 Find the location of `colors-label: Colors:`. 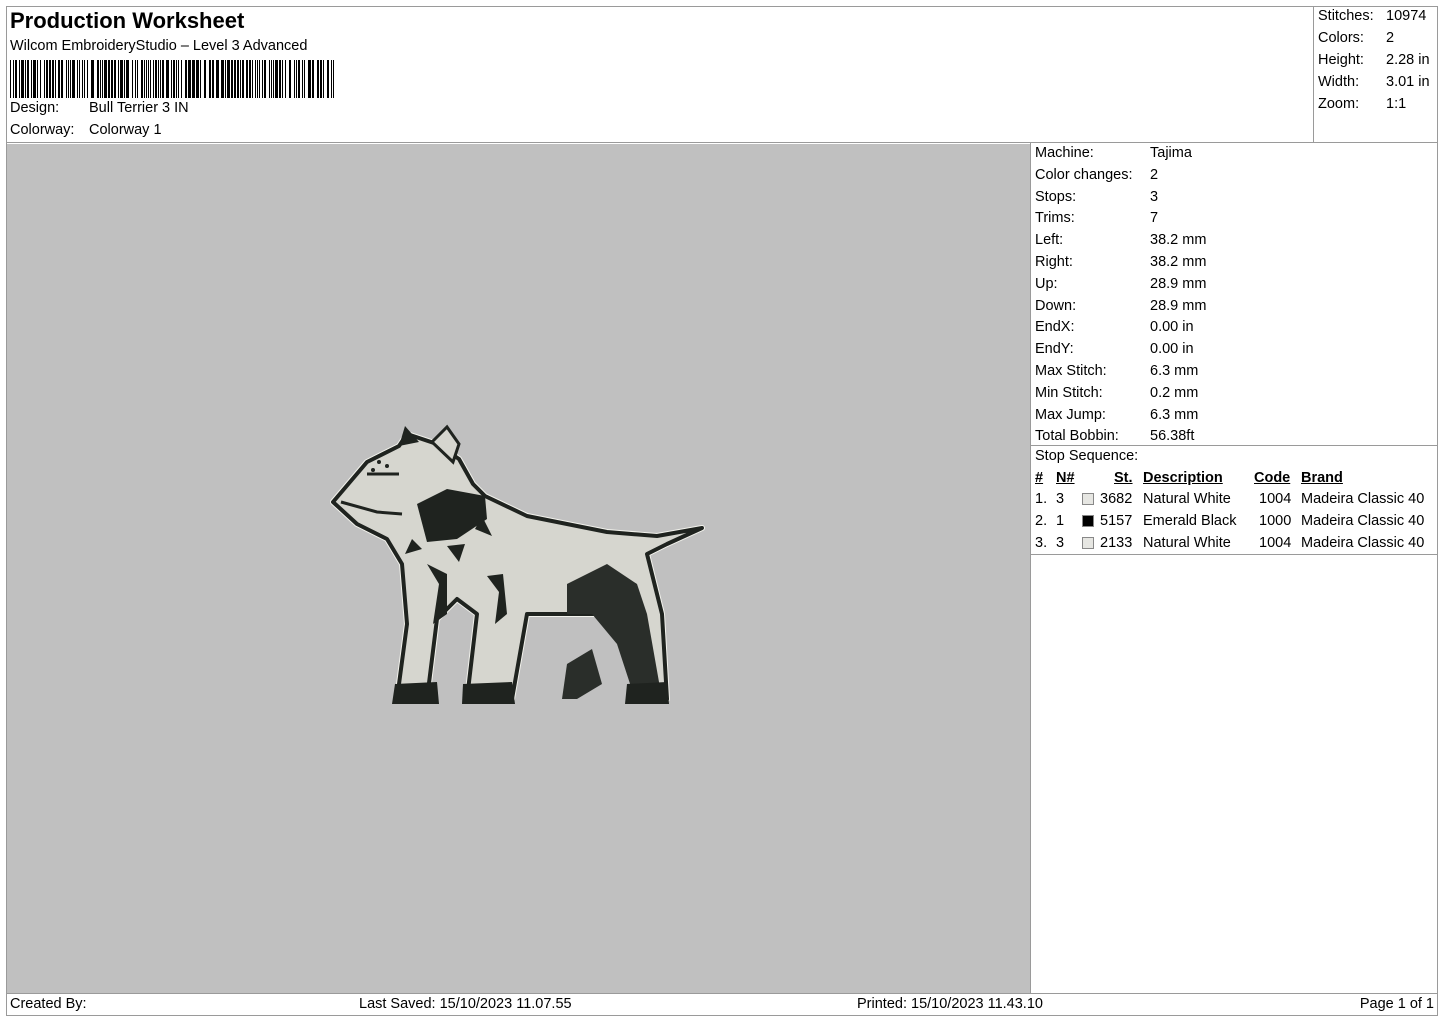

colors-label: Colors: is located at coordinates (1341, 38).